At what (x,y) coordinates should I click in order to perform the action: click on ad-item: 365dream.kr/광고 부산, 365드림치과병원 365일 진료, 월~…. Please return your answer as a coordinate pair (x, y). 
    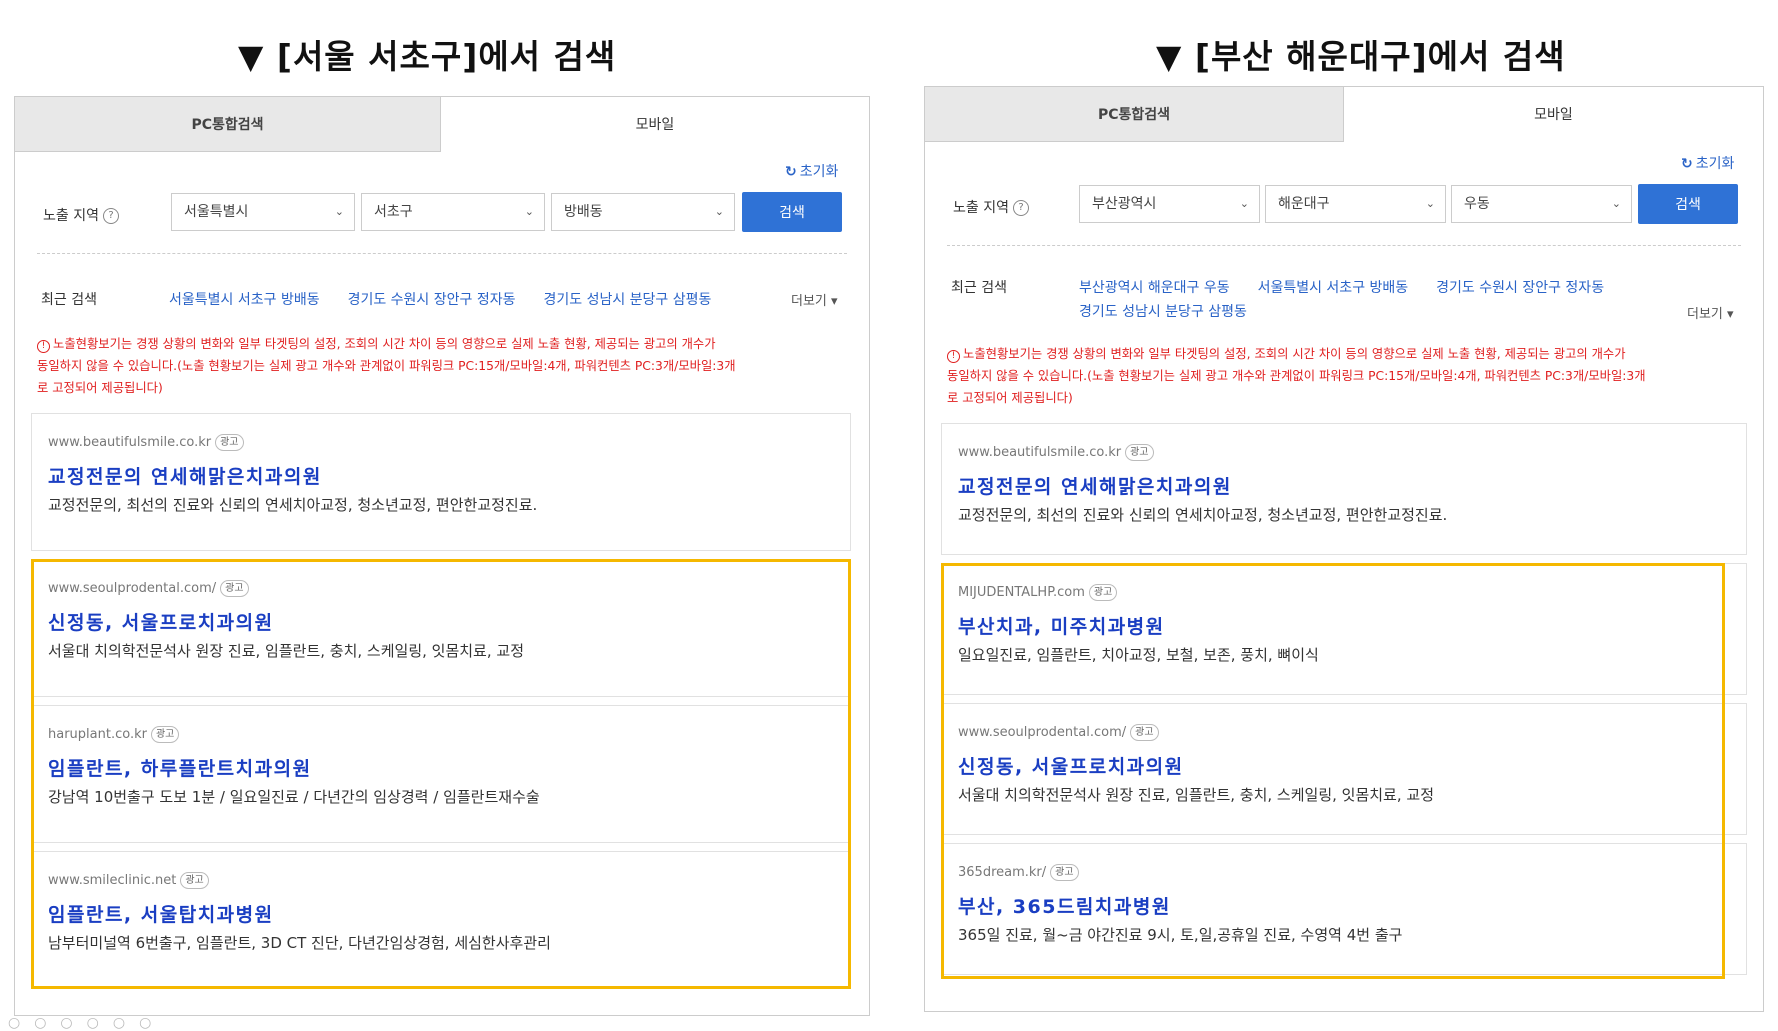
    Looking at the image, I should click on (1344, 909).